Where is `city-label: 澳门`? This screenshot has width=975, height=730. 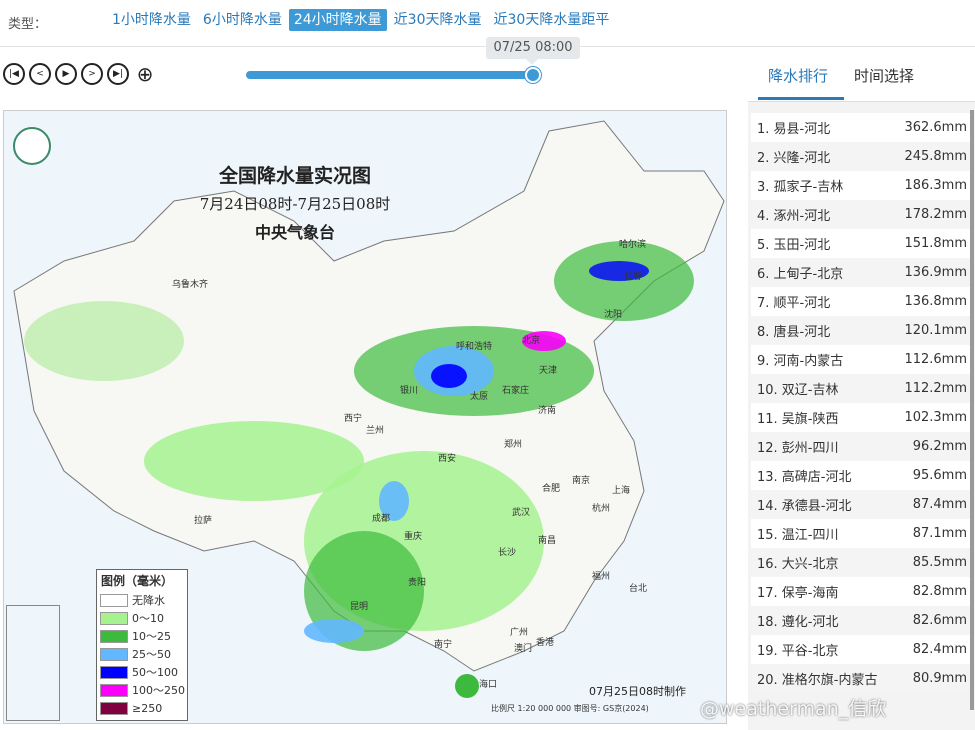 city-label: 澳门 is located at coordinates (523, 649).